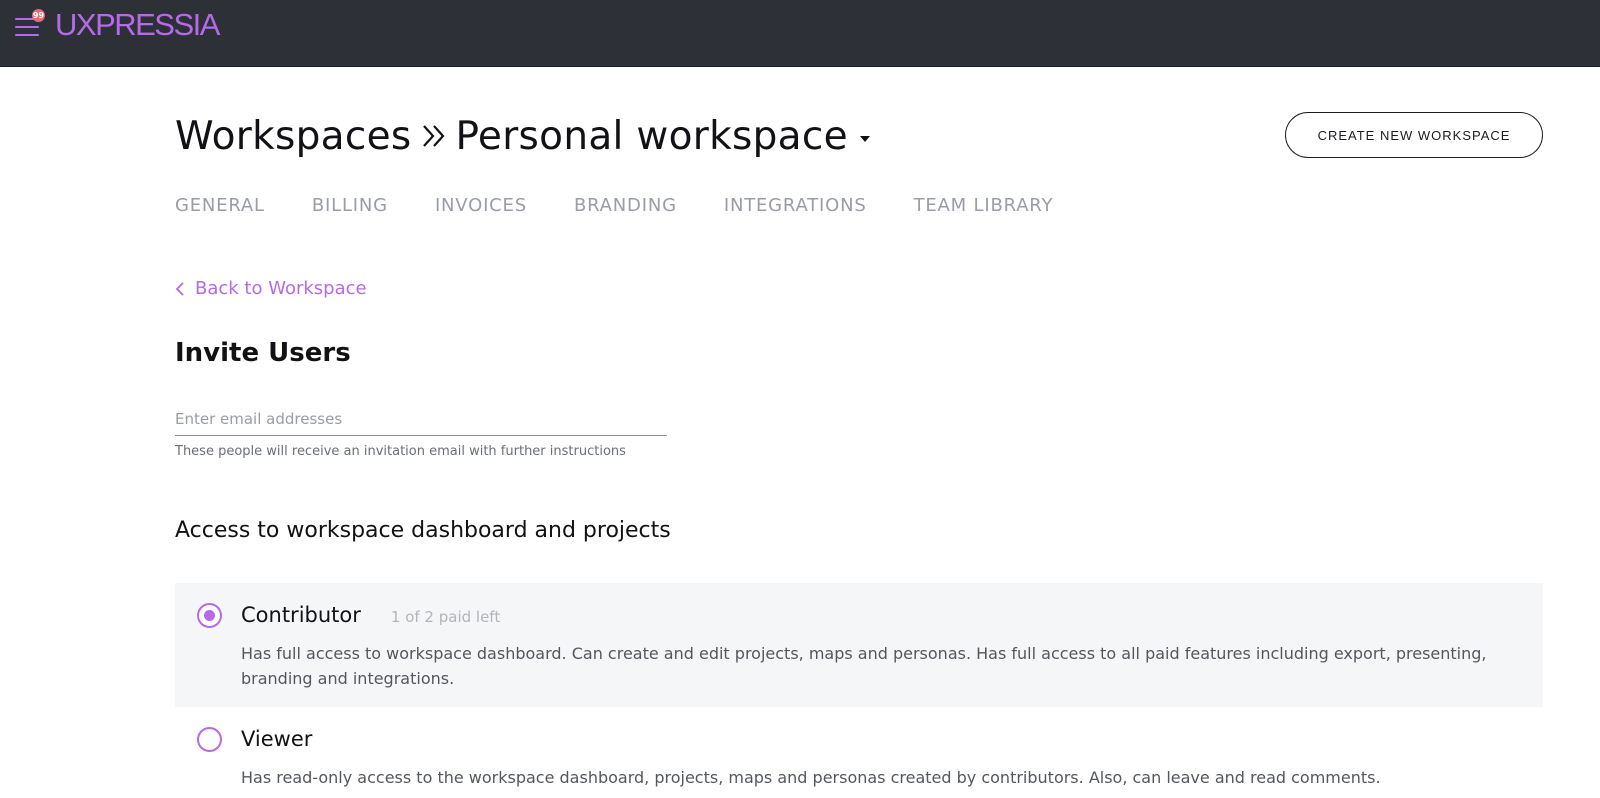  What do you see at coordinates (795, 205) in the screenshot?
I see `tab-integrations: INTEGRATIONS` at bounding box center [795, 205].